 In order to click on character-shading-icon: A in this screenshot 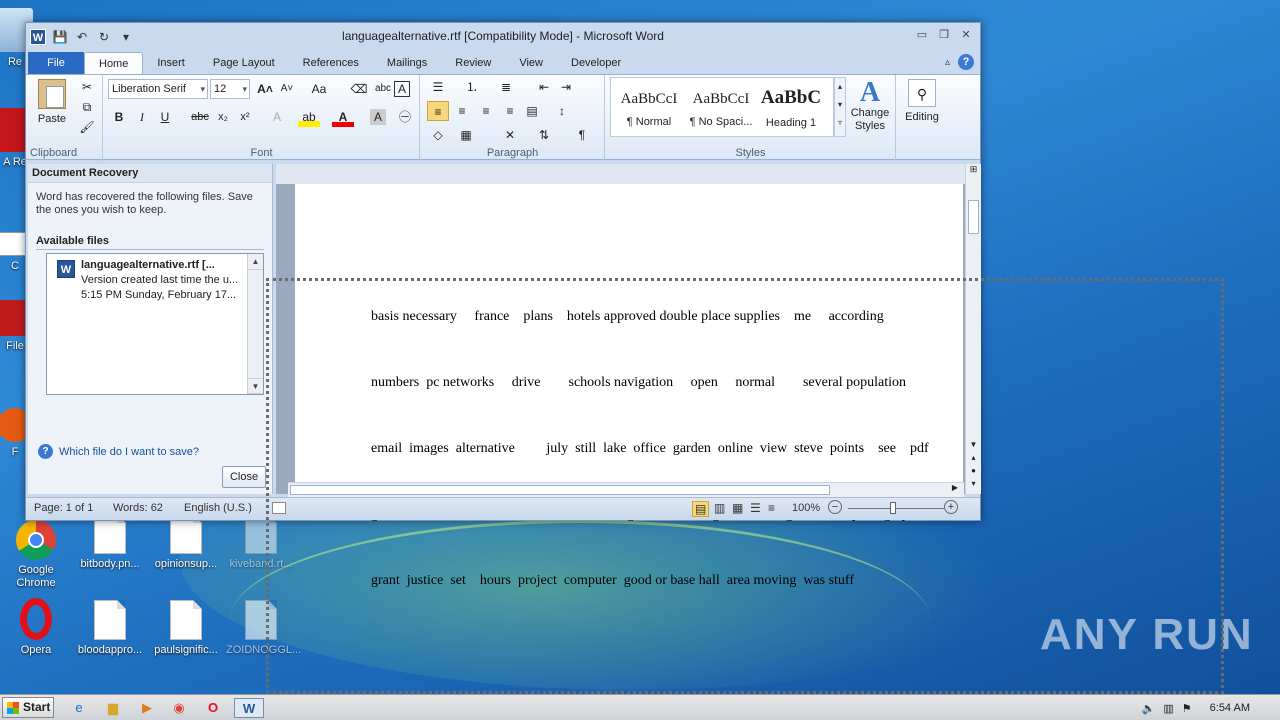, I will do `click(378, 117)`.